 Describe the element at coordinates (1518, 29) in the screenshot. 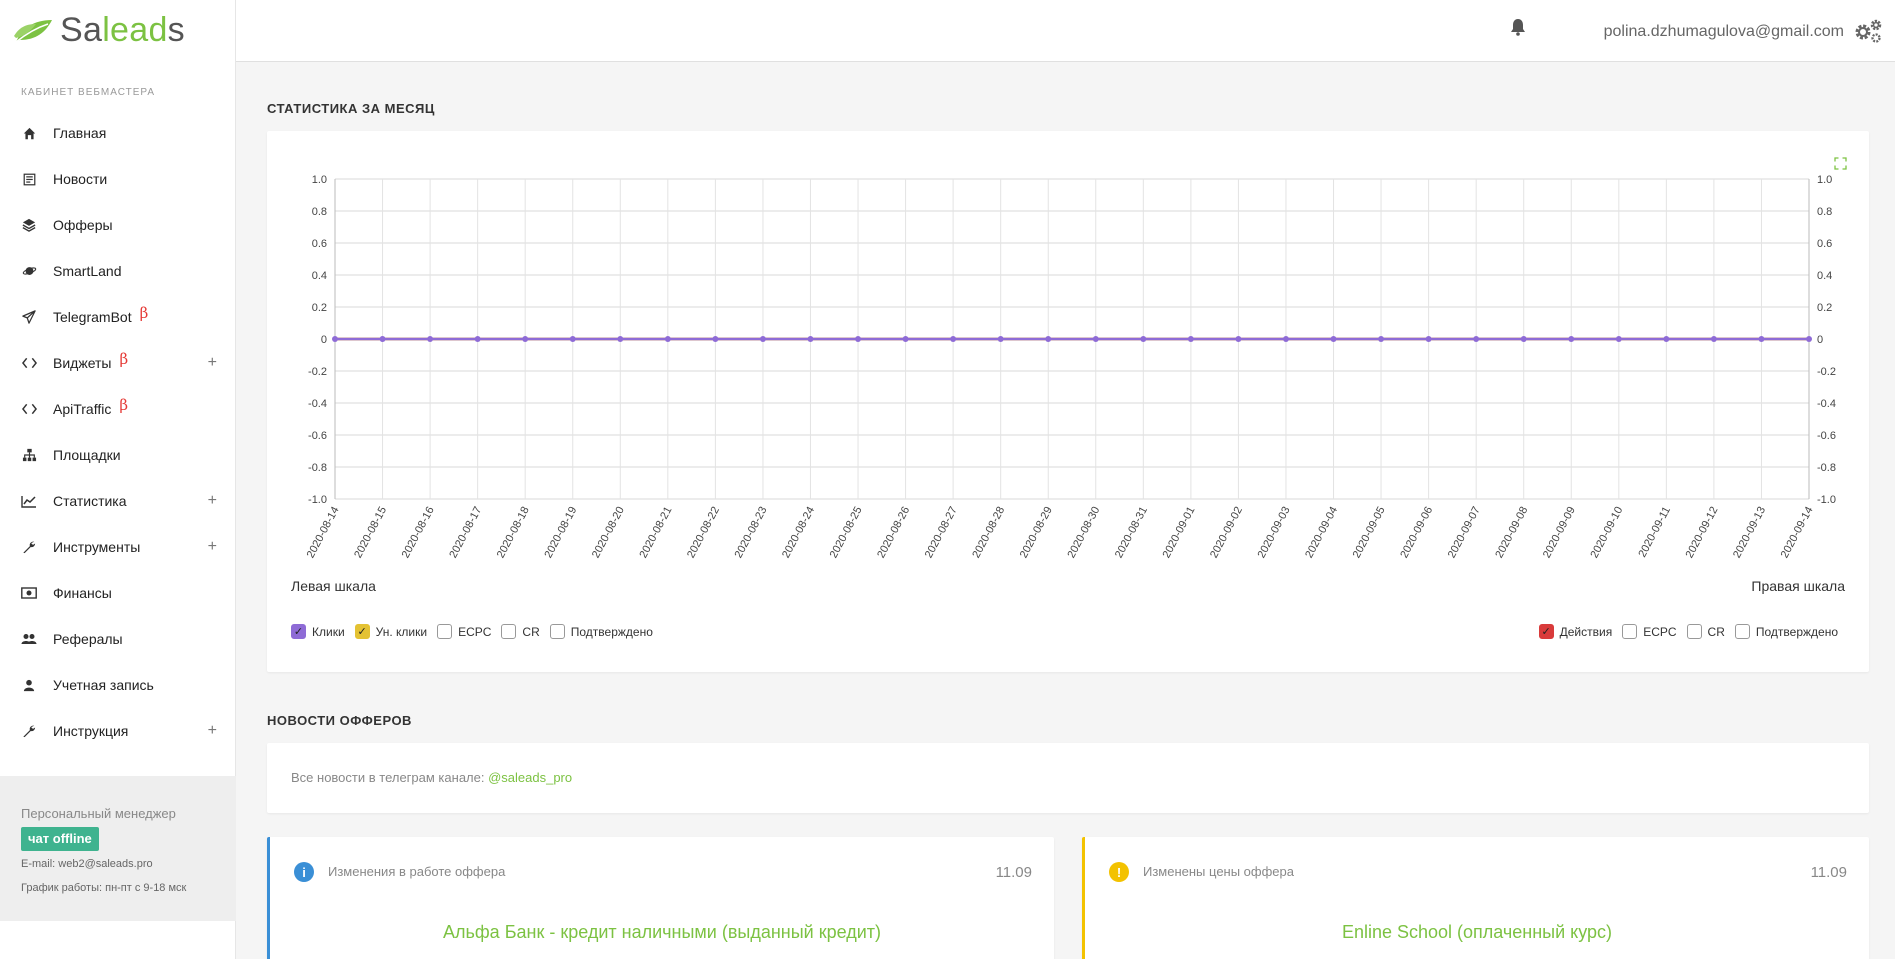

I see `bell-icon` at that location.